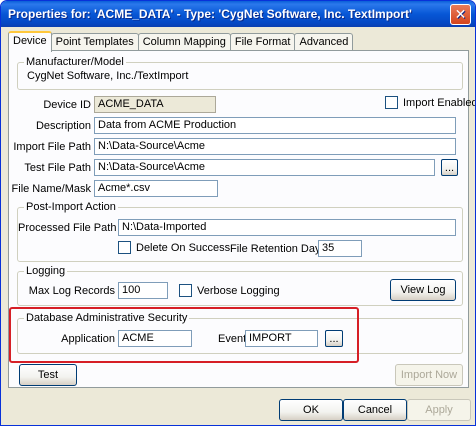  What do you see at coordinates (391, 102) in the screenshot?
I see `import-enabled-checkbox` at bounding box center [391, 102].